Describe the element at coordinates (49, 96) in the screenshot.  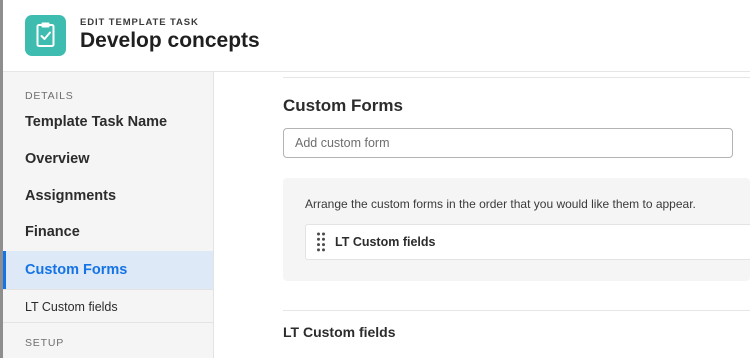
I see `section-label-details: DETAILS` at that location.